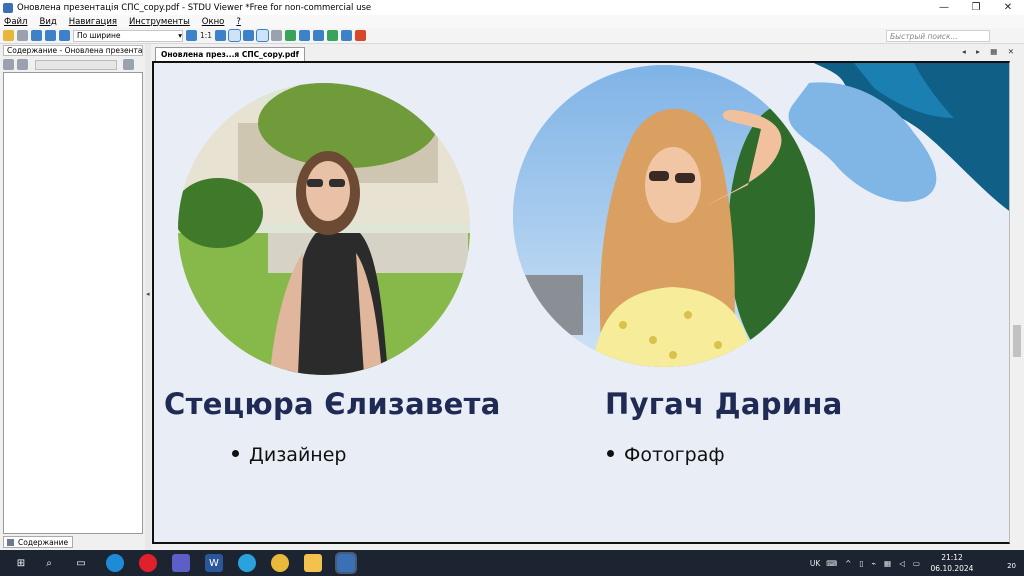 The width and height of the screenshot is (1024, 576). I want to click on toolbar: По ширине ▾ 1:1, so click(512, 36).